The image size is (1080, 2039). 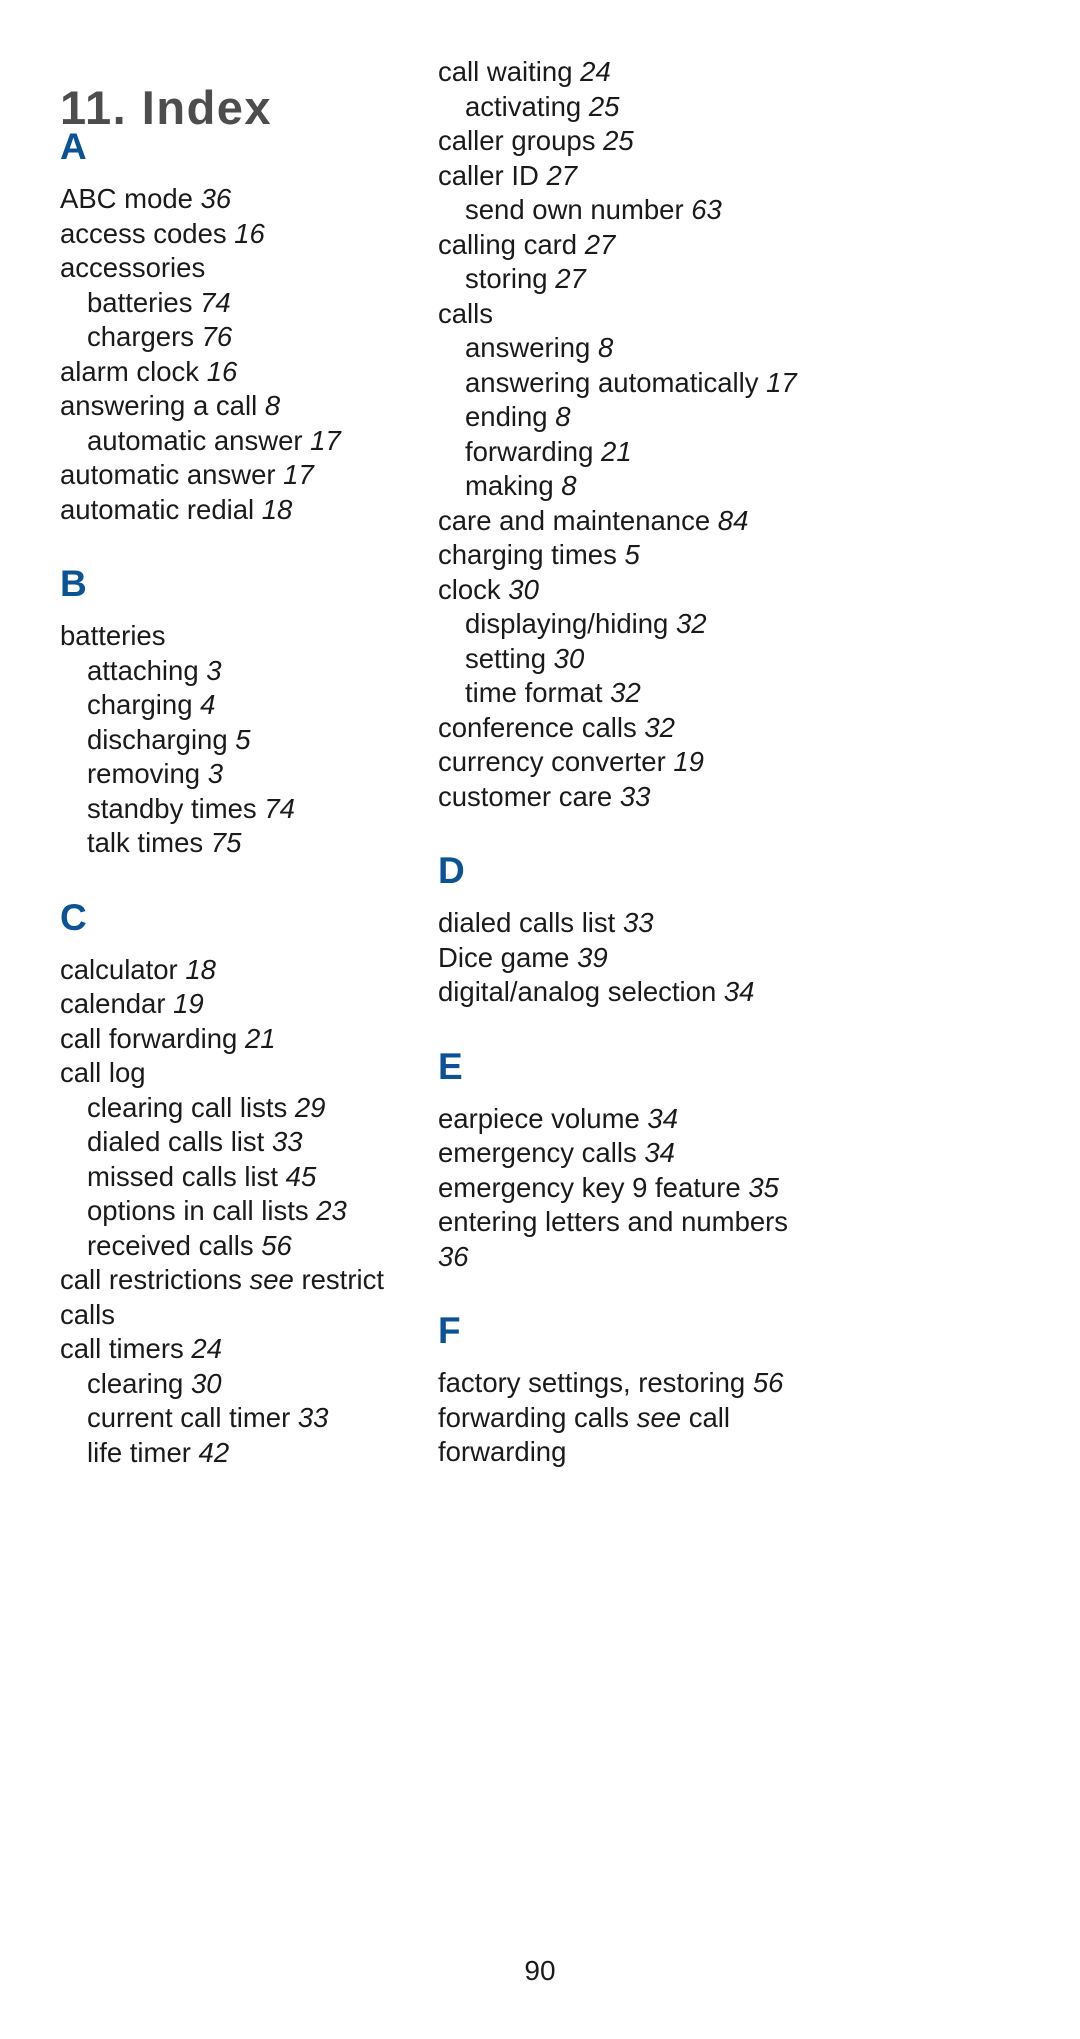 What do you see at coordinates (188, 1003) in the screenshot?
I see `entry-page-number: 19` at bounding box center [188, 1003].